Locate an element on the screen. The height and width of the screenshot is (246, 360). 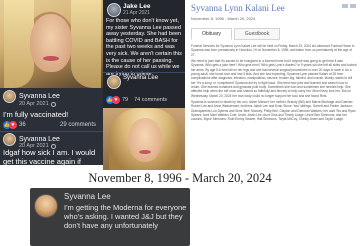
obituary-dates: November 8, 1996 - March 20, 2024 is located at coordinates (223, 18).